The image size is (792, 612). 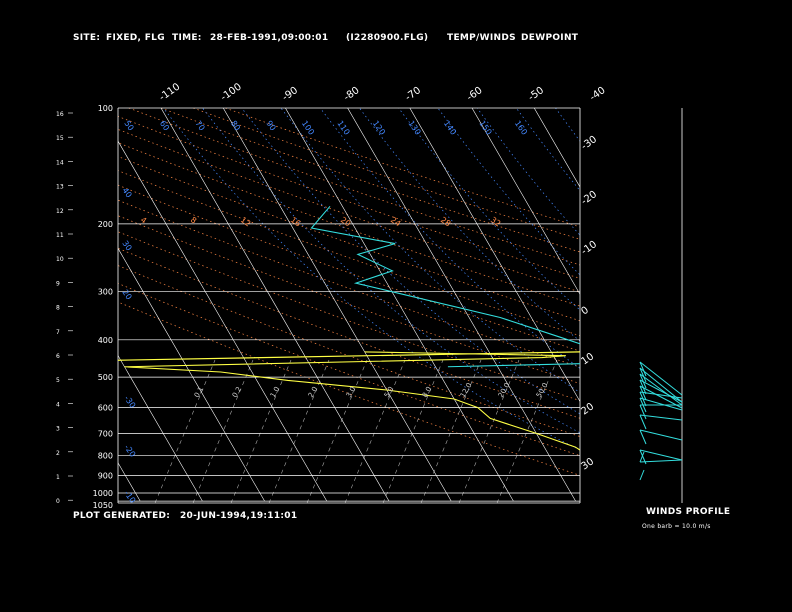 I want to click on isotherm-label-top: -50, so click(x=536, y=94).